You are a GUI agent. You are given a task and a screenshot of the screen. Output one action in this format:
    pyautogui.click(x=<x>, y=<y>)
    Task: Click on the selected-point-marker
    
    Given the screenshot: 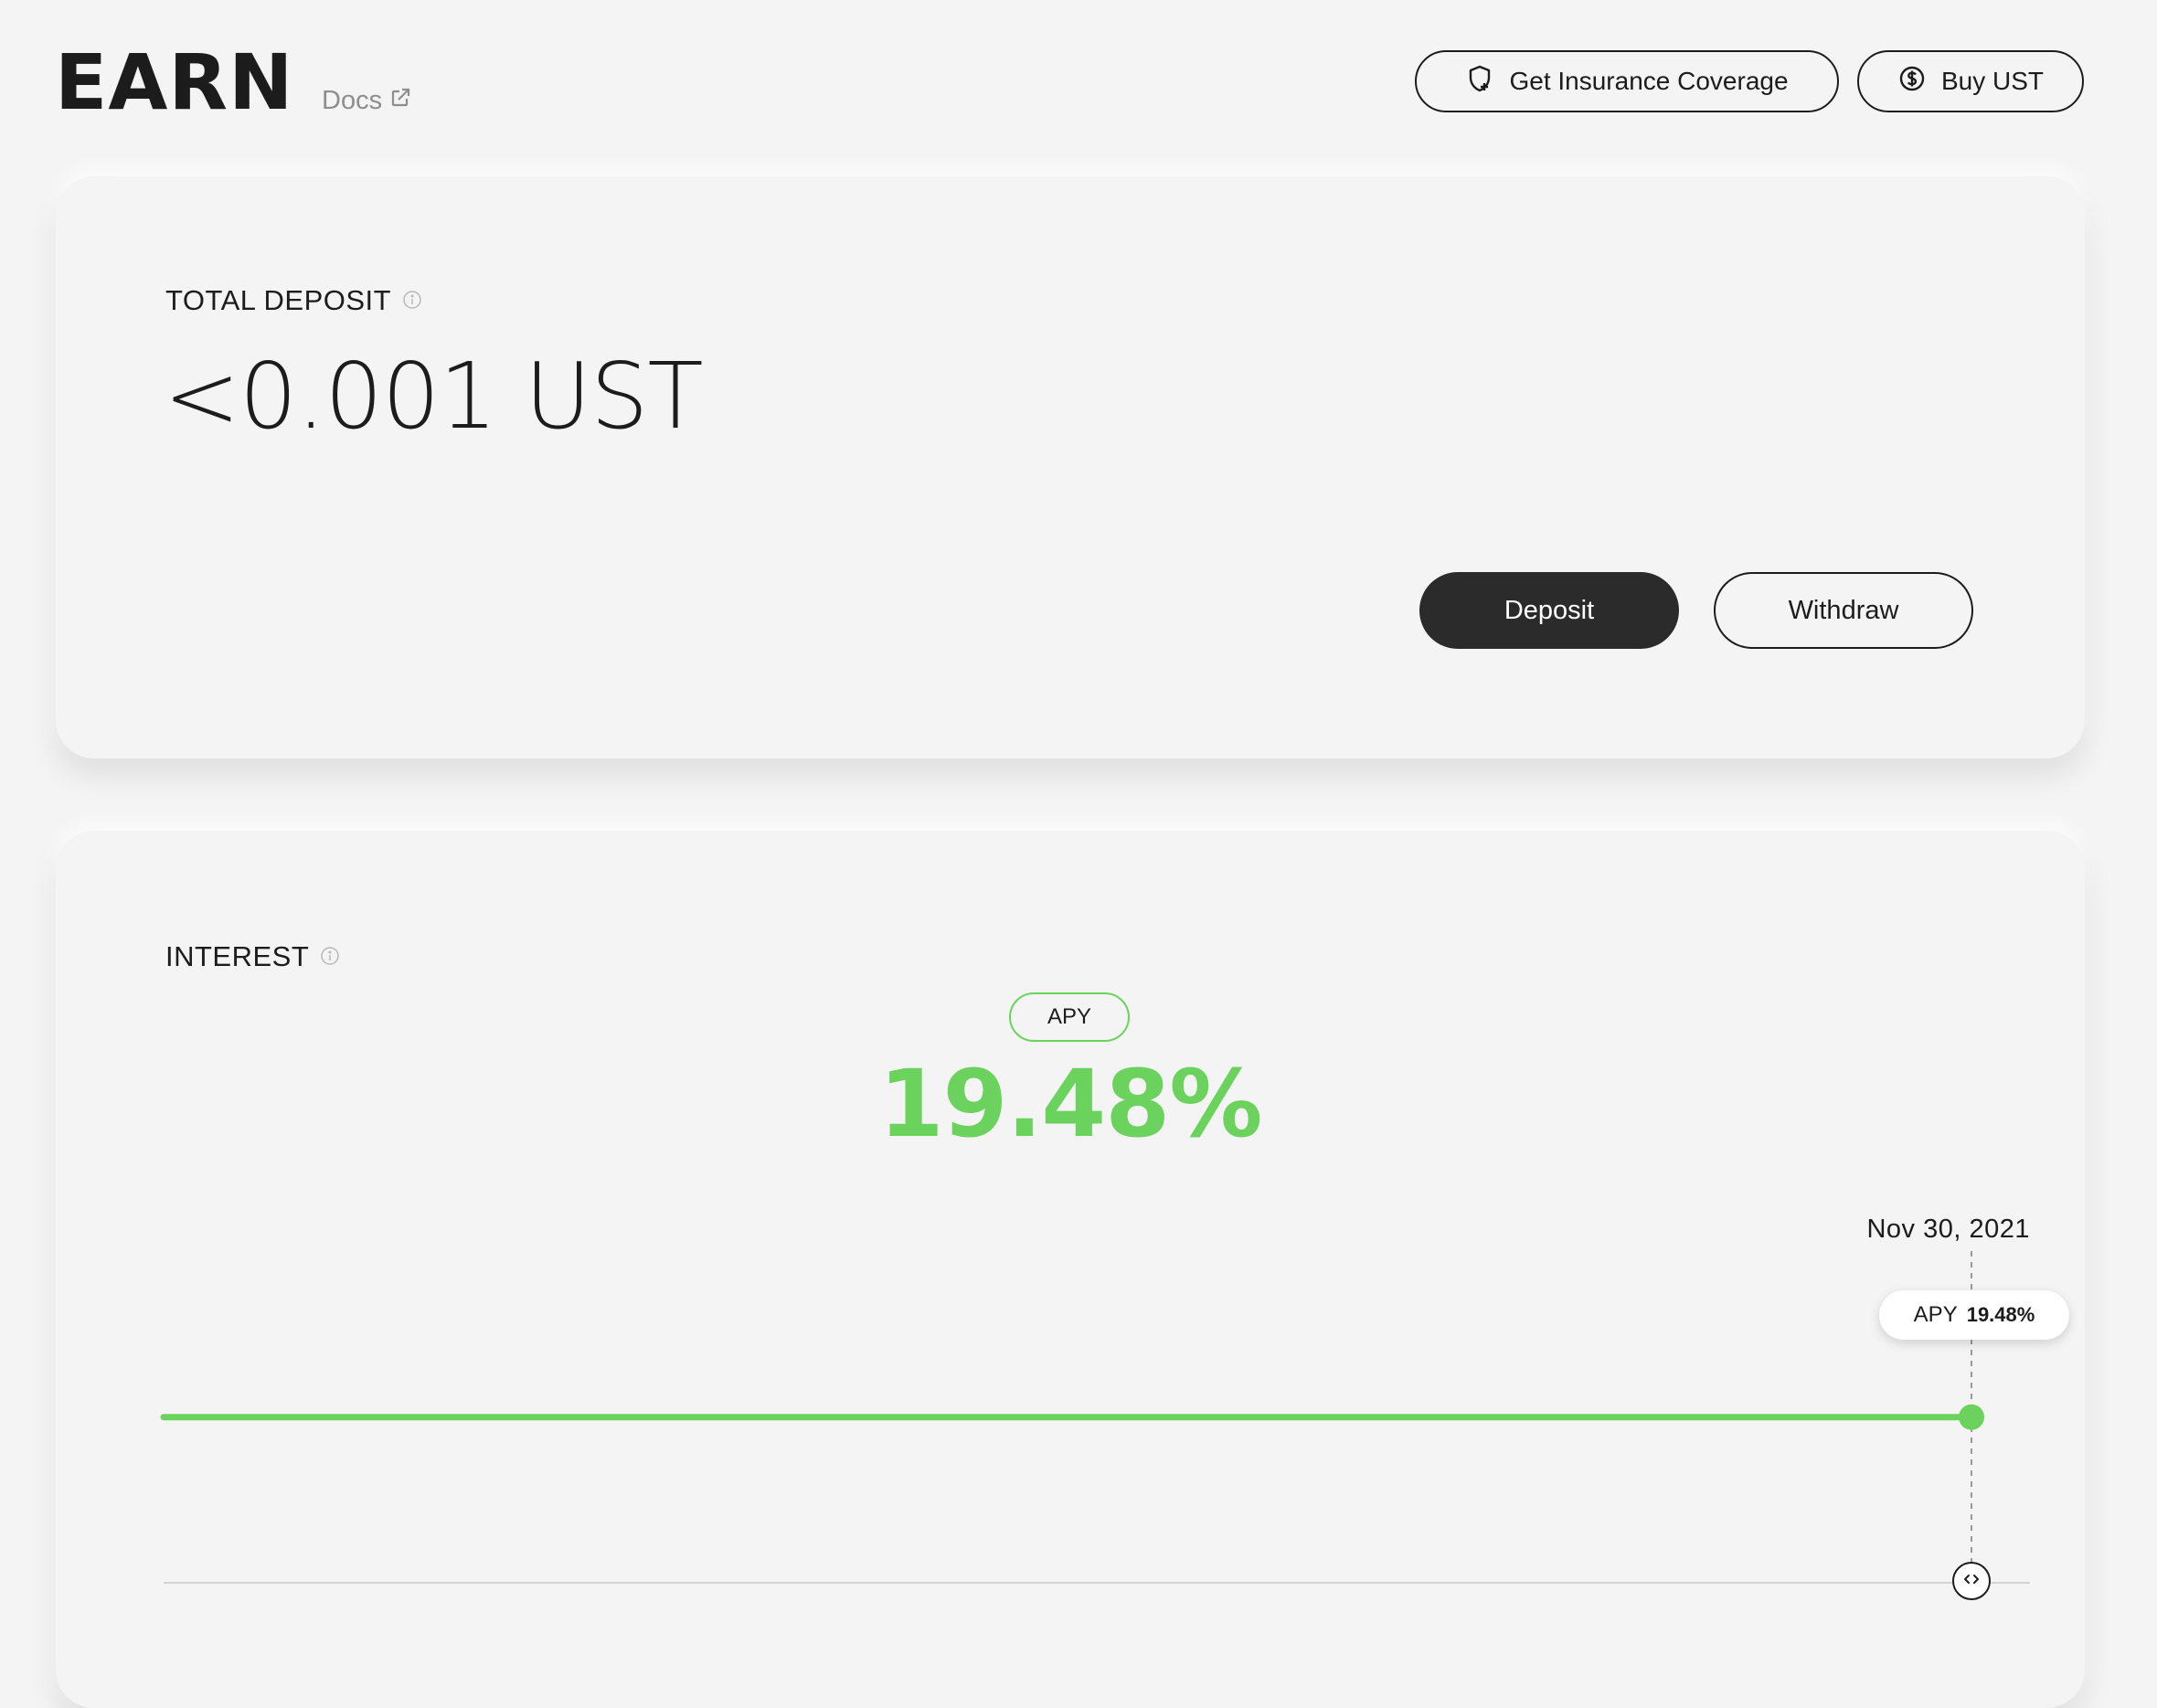 What is the action you would take?
    pyautogui.click(x=1971, y=1417)
    